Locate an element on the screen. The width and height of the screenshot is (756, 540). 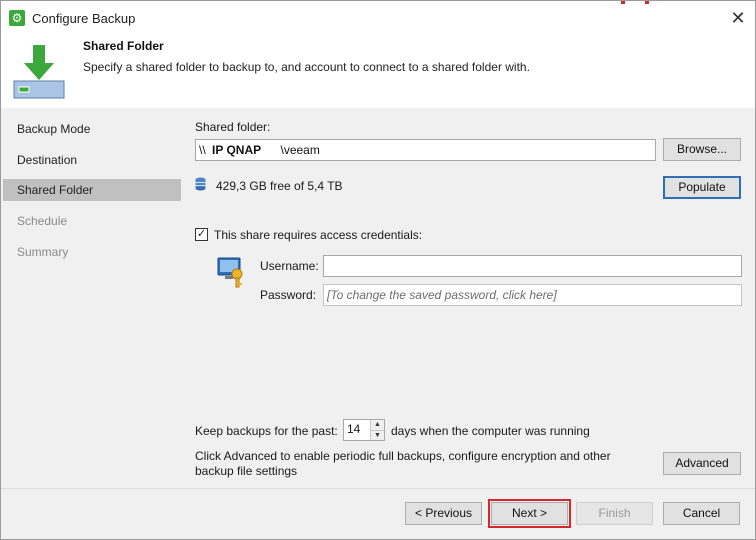
user-key-icon is located at coordinates (230, 272).